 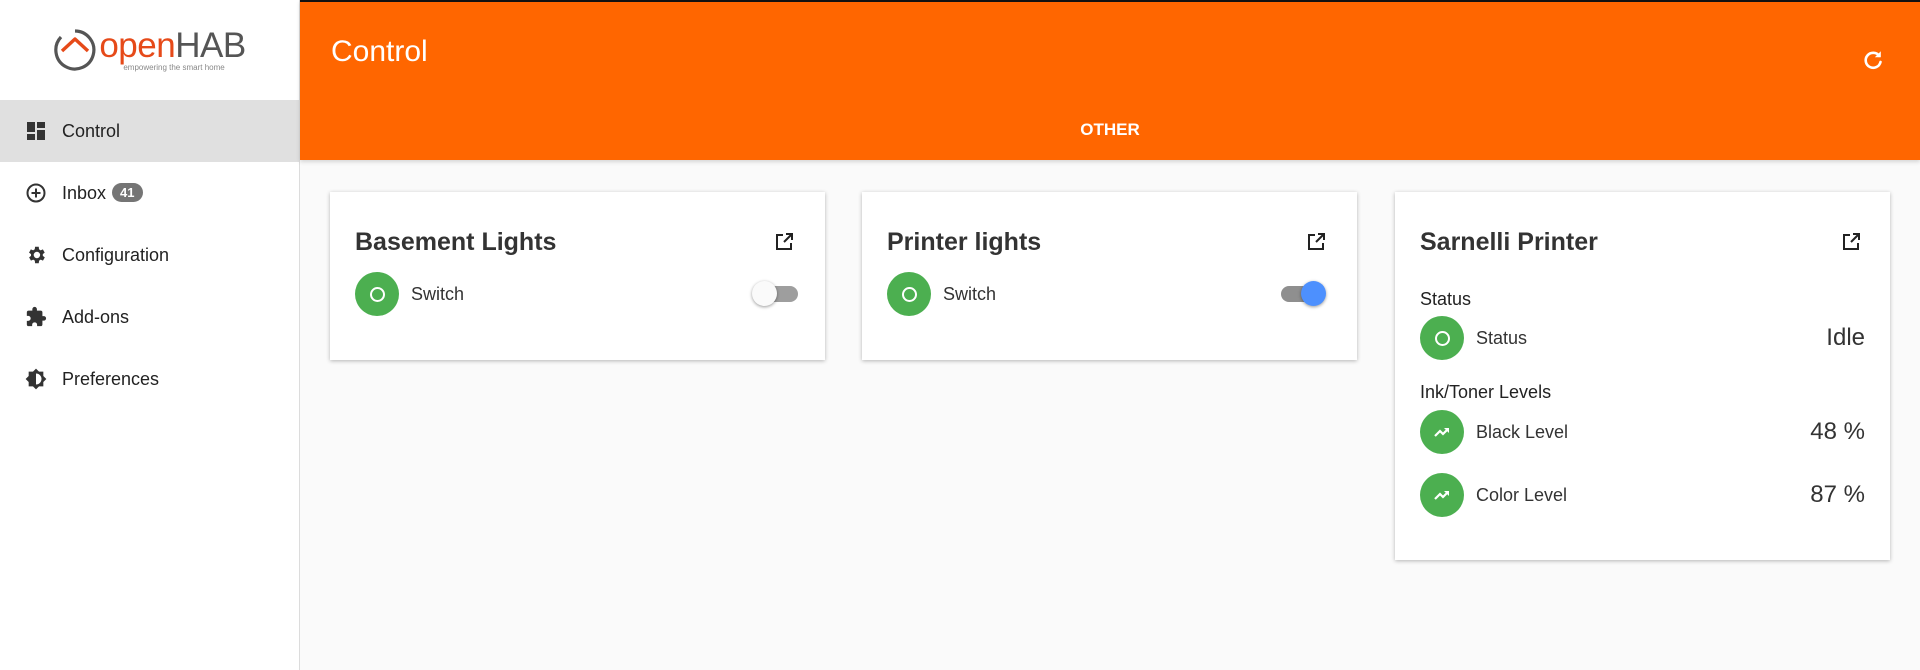 I want to click on page-title: Control, so click(x=379, y=51).